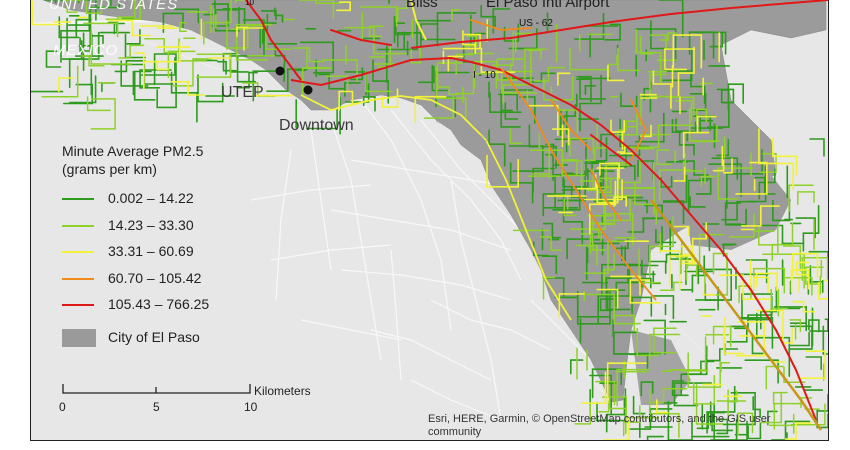 This screenshot has height=450, width=850. I want to click on legend-area-label: City of El Paso, so click(154, 336).